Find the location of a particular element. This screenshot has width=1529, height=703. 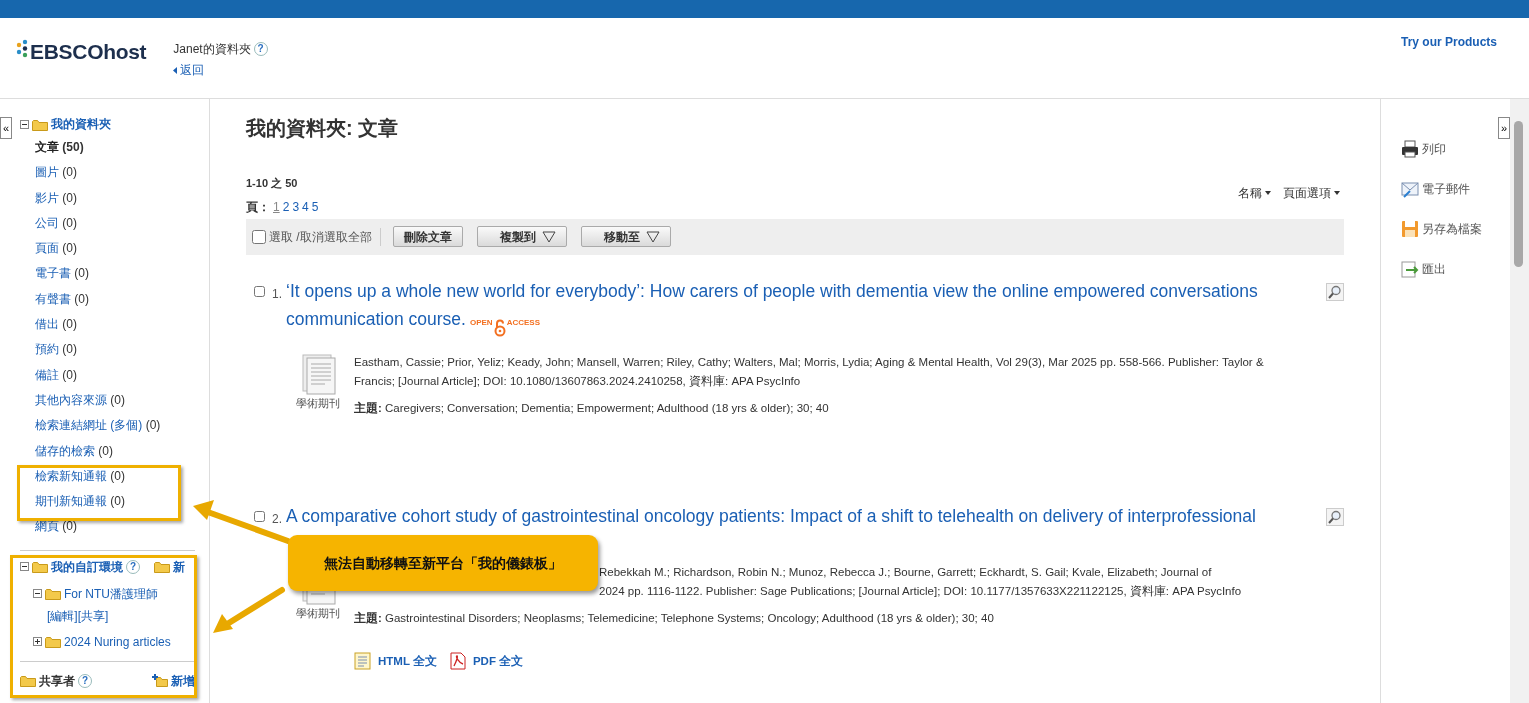

subject-text: 主題: Gastrointestinal Disorders; Neoplasms; Telemedicine; Telephone Systems; Oncology; Adulthood (18 yrs & older); 30; 40 is located at coordinates (674, 618).